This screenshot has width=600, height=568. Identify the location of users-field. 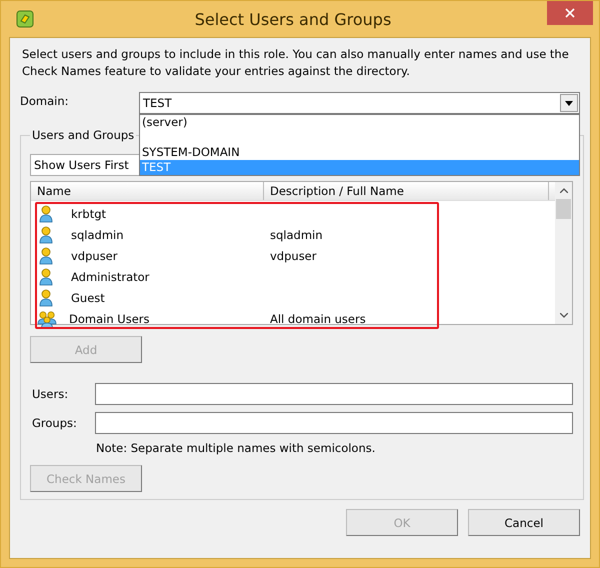
(334, 394).